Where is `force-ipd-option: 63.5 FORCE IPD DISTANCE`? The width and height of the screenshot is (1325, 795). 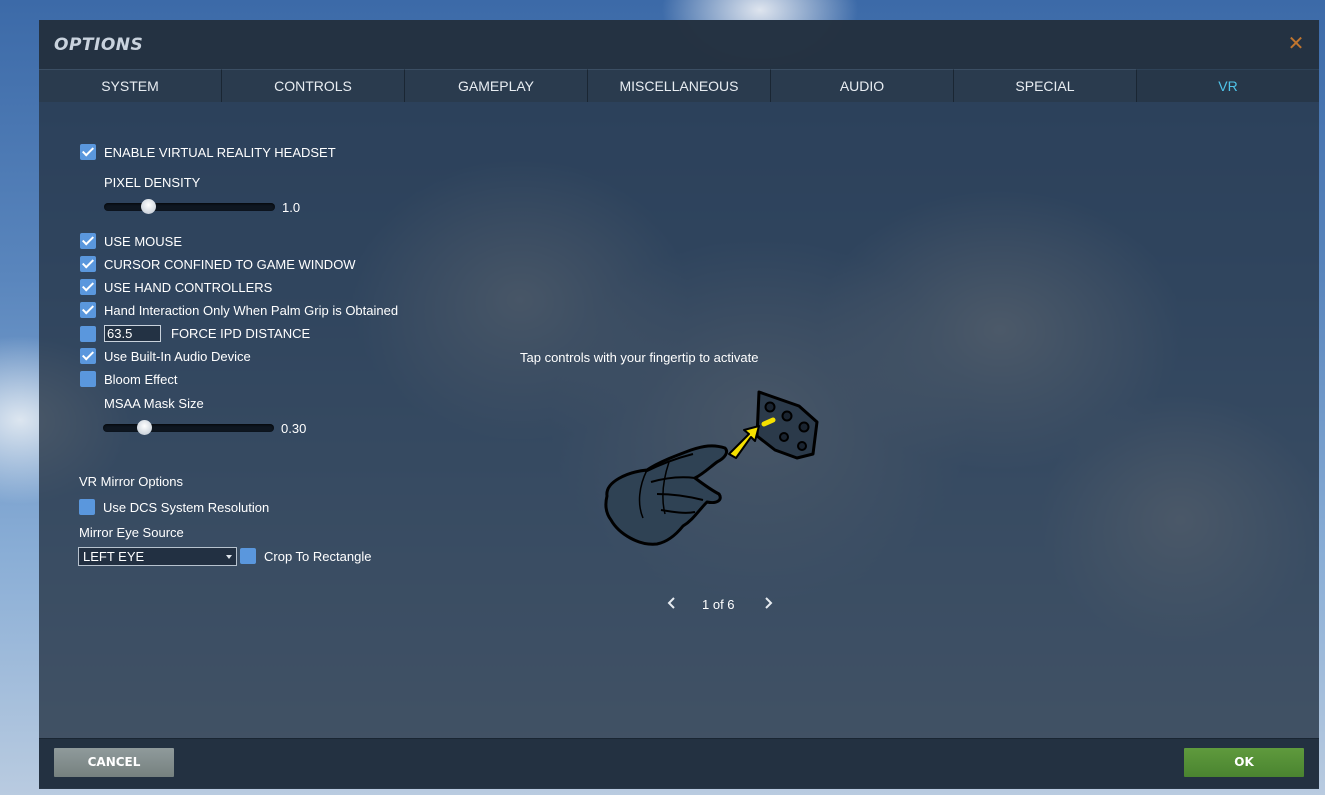 force-ipd-option: 63.5 FORCE IPD DISTANCE is located at coordinates (195, 333).